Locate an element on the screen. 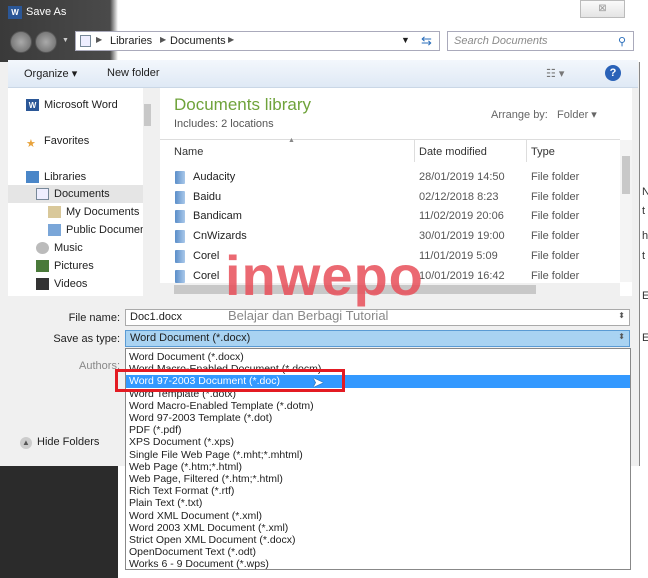 Image resolution: width=648 pixels, height=578 pixels. nav-item-documents: Documents is located at coordinates (75, 194).